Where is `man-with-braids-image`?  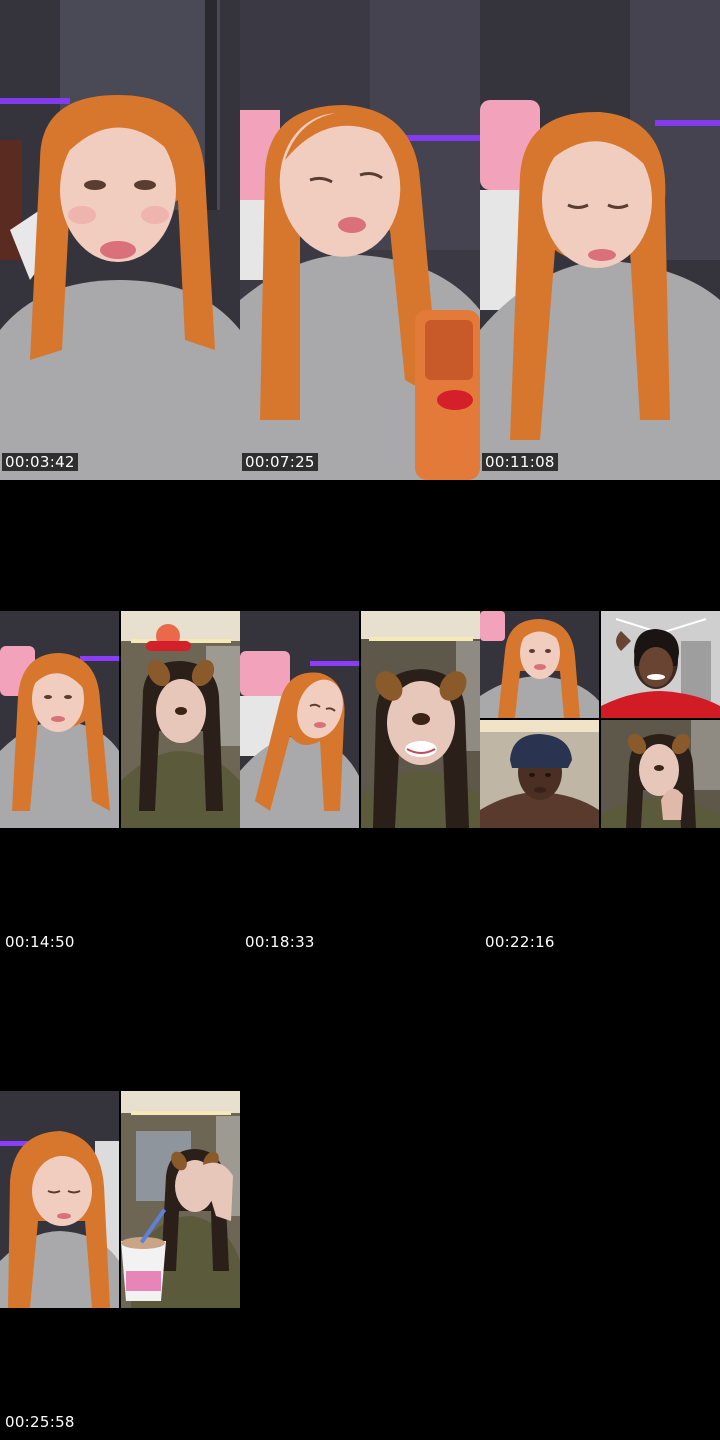
man-with-braids-image is located at coordinates (660, 664).